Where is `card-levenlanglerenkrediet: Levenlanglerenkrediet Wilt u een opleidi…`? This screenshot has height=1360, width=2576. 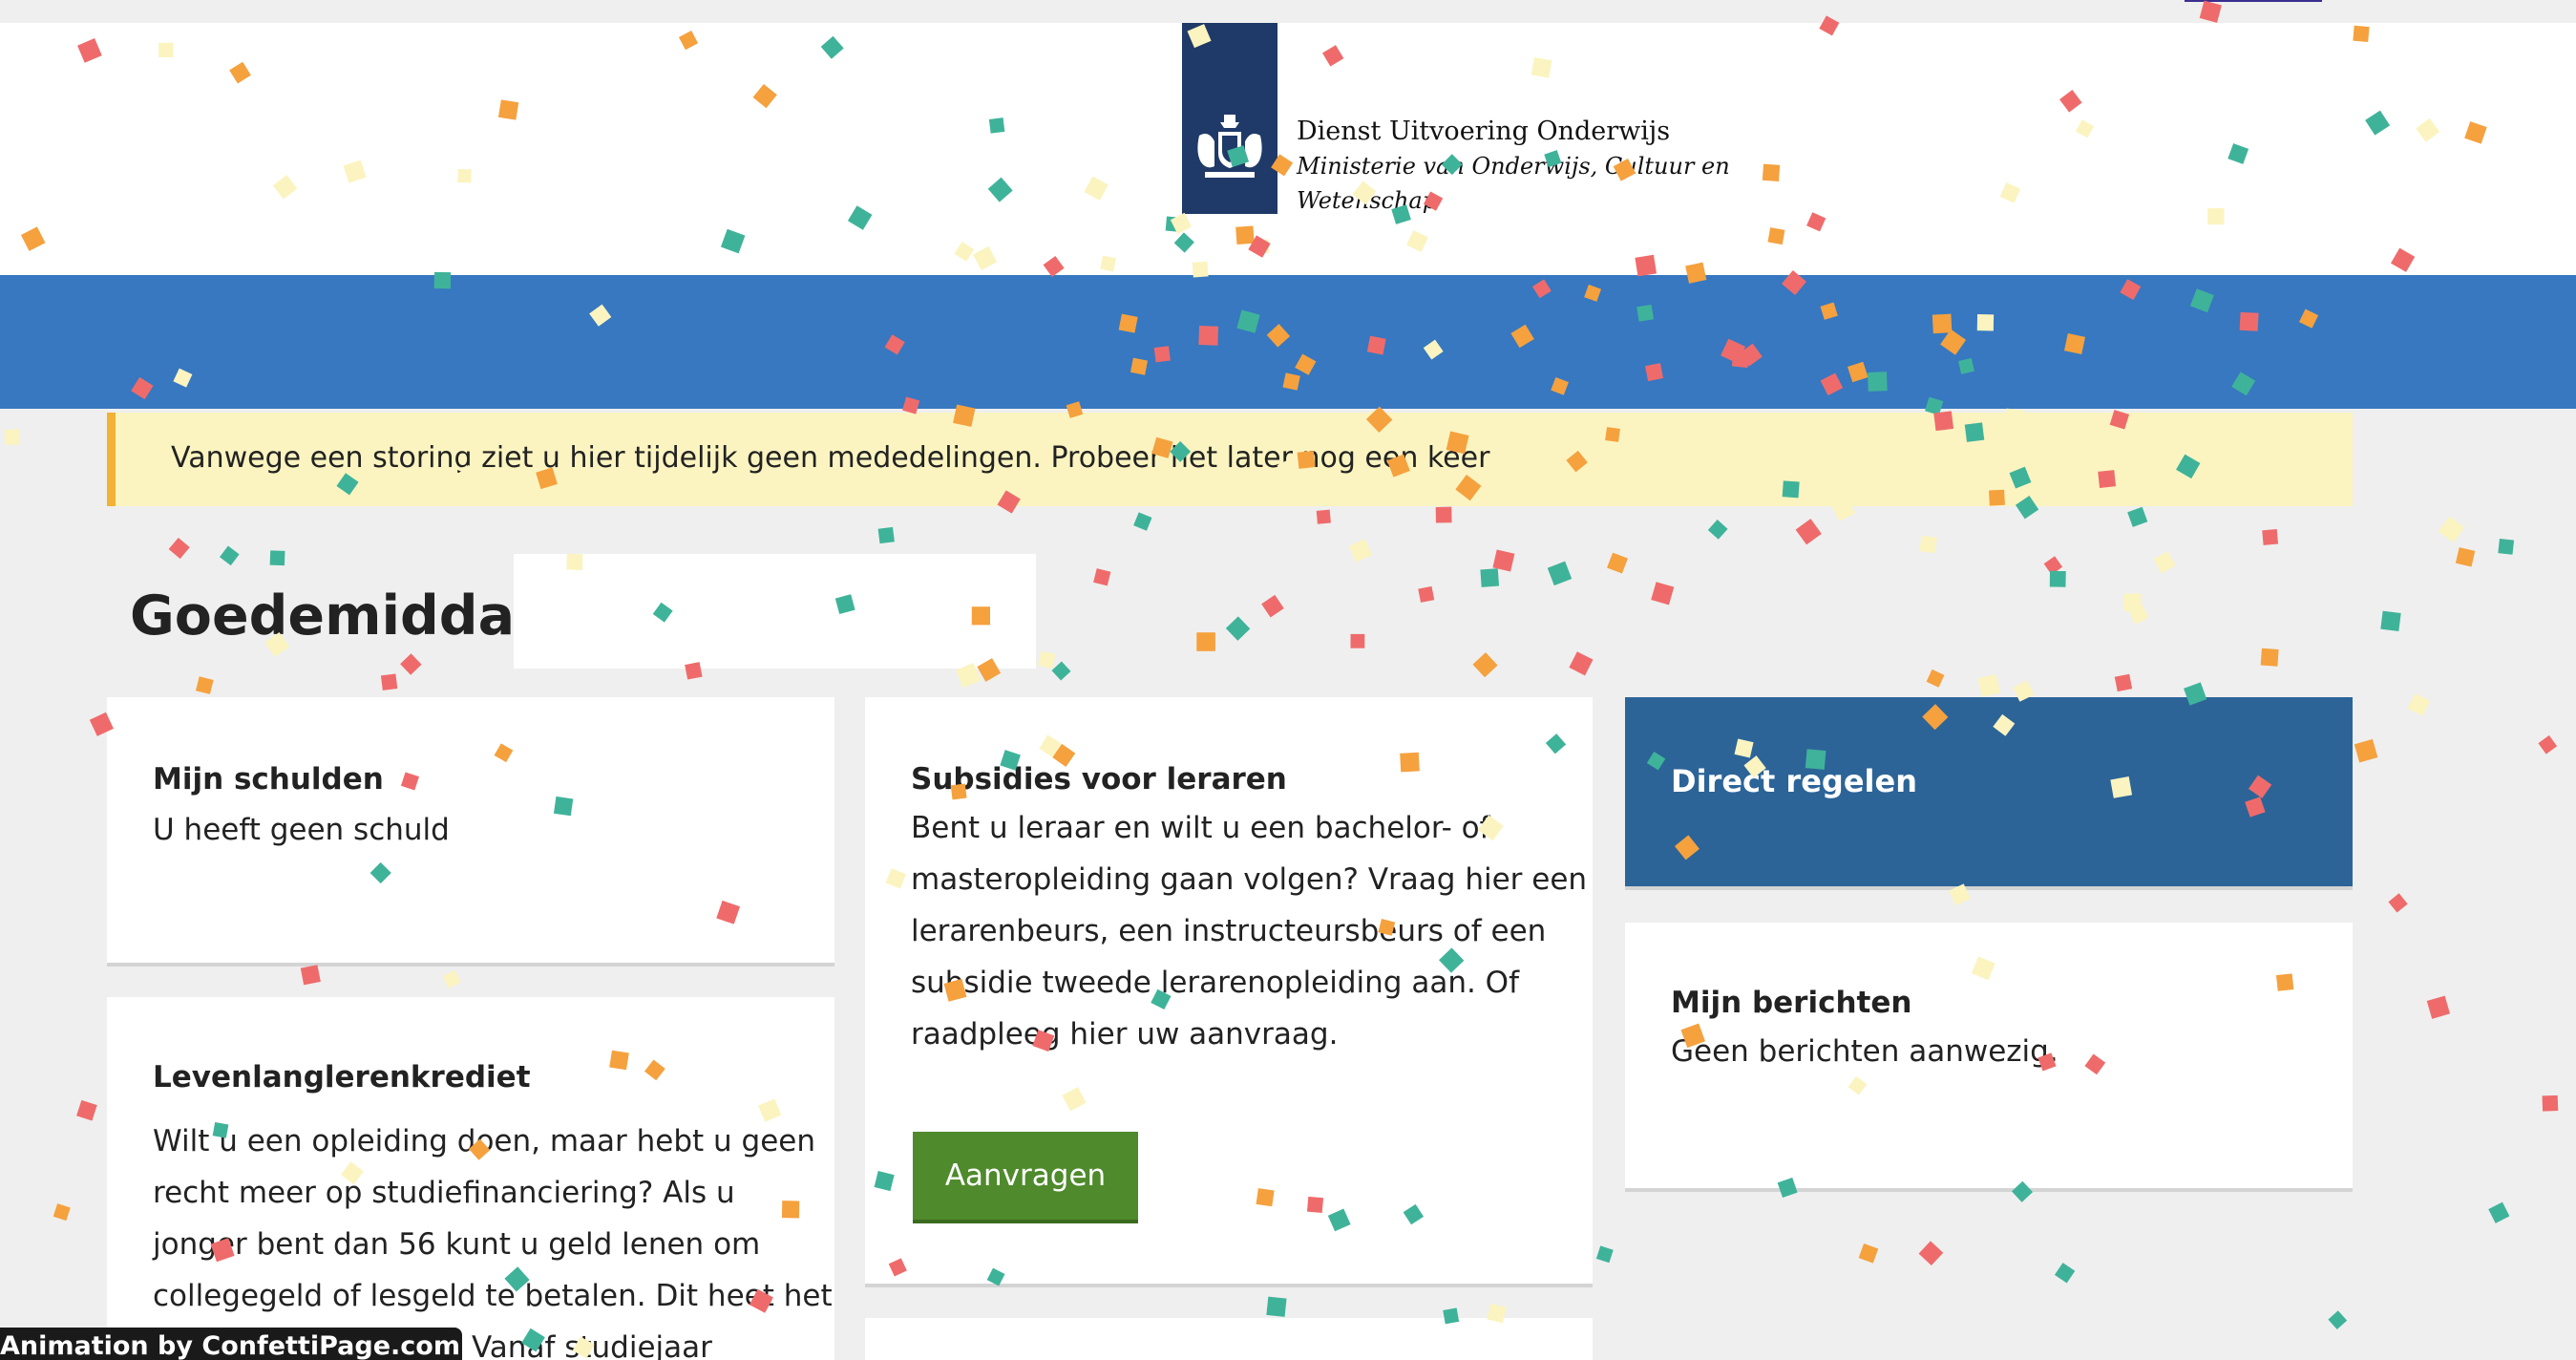 card-levenlanglerenkrediet: Levenlanglerenkrediet Wilt u een opleidi… is located at coordinates (470, 1178).